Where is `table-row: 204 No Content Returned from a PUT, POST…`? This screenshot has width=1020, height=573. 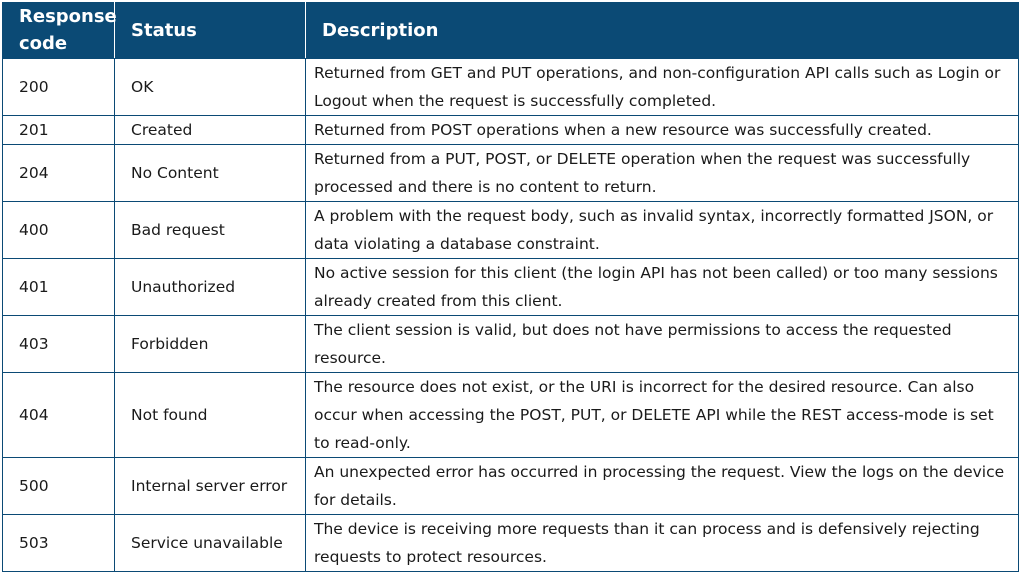
table-row: 204 No Content Returned from a PUT, POST… is located at coordinates (510, 173).